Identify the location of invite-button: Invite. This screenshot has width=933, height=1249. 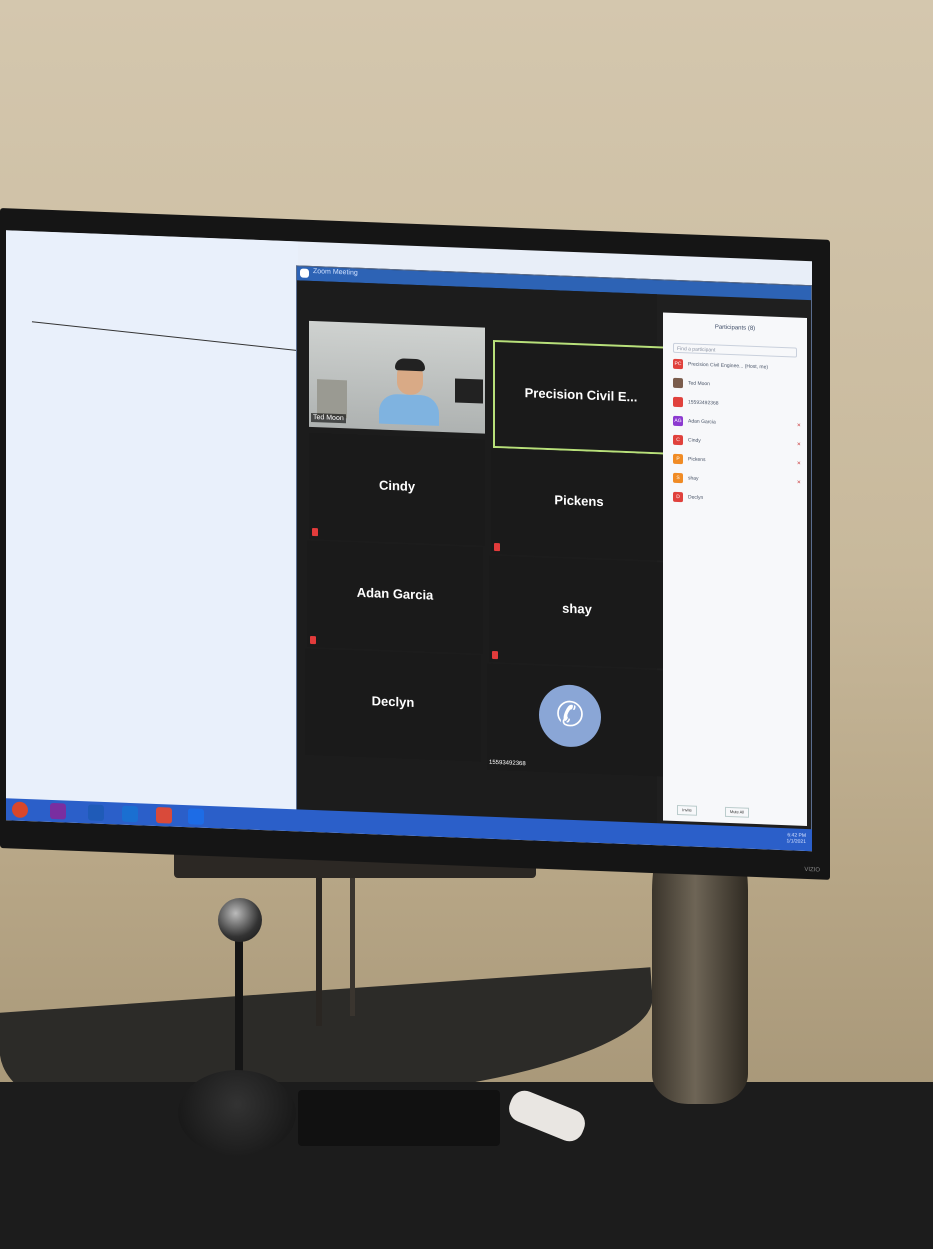
(687, 810).